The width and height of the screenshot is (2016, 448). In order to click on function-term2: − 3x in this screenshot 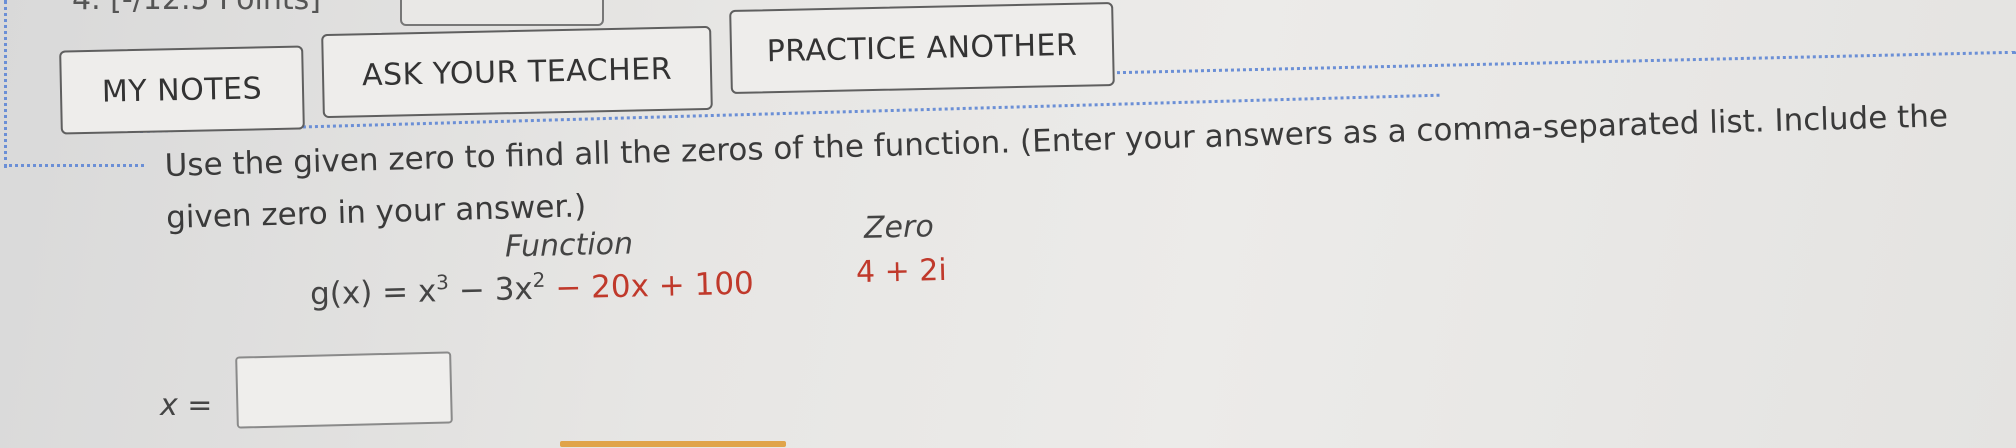, I will do `click(491, 290)`.